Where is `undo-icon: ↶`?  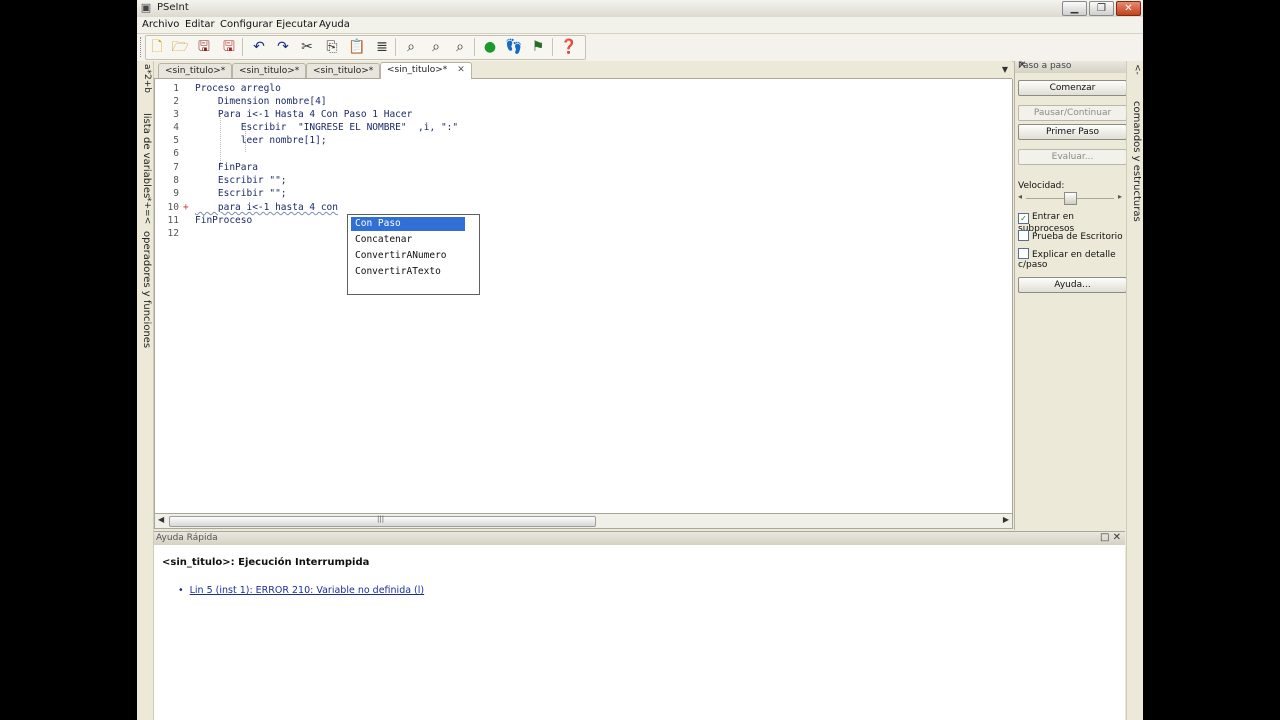
undo-icon: ↶ is located at coordinates (259, 47).